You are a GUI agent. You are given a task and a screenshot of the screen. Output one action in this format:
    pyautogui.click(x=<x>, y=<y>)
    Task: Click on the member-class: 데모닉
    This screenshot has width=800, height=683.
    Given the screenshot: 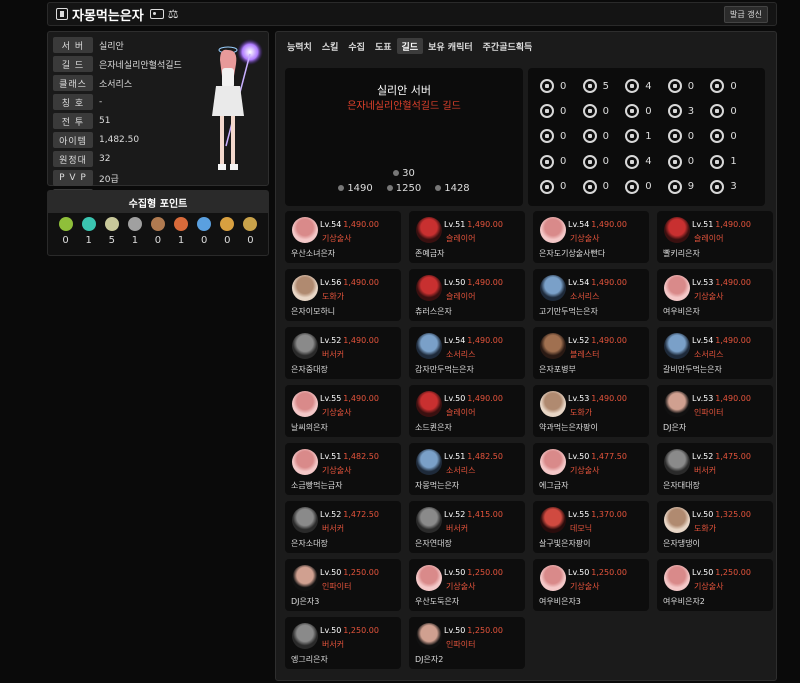 What is the action you would take?
    pyautogui.click(x=581, y=528)
    